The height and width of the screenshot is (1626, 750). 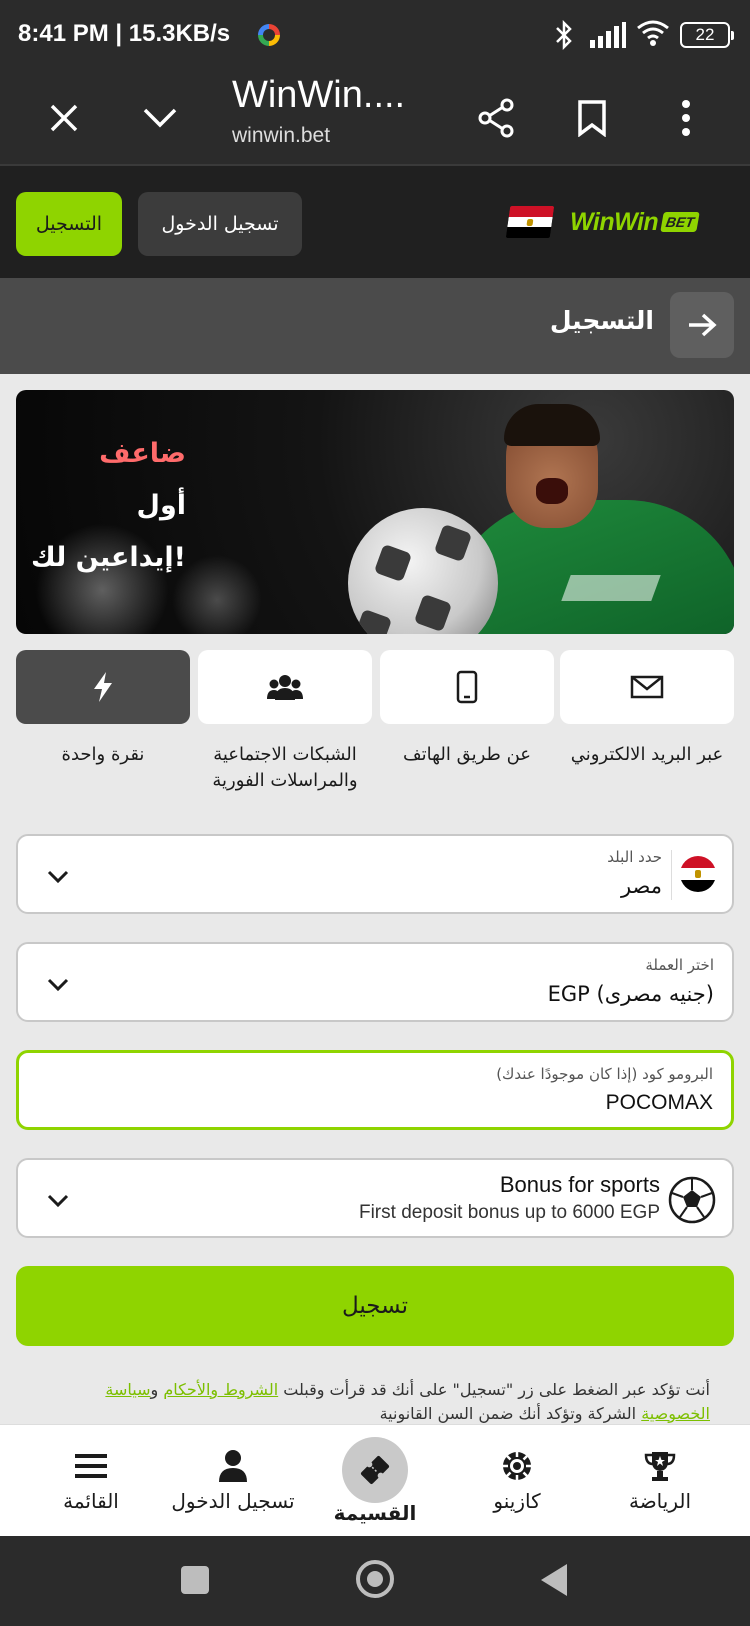 I want to click on menu-icon, so click(x=91, y=1466).